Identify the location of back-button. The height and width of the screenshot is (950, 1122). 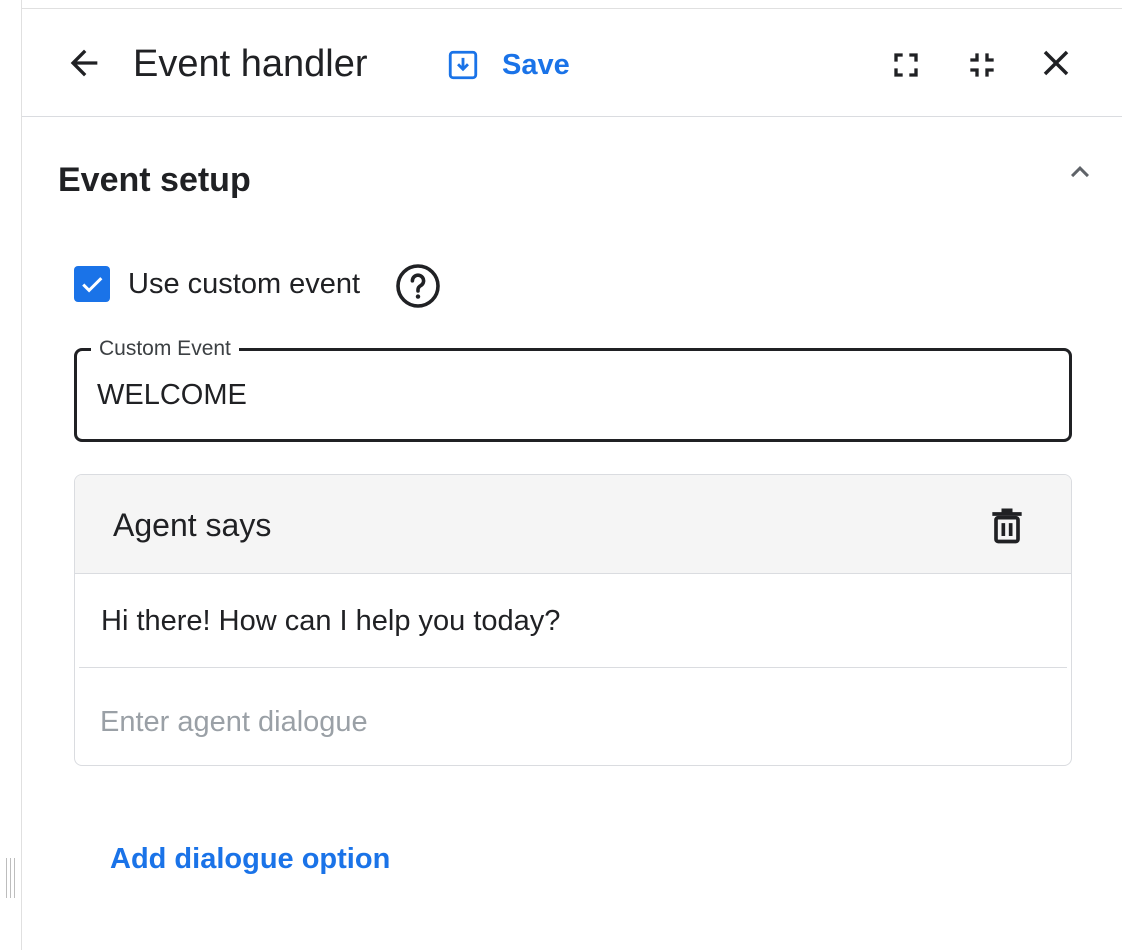
(84, 63).